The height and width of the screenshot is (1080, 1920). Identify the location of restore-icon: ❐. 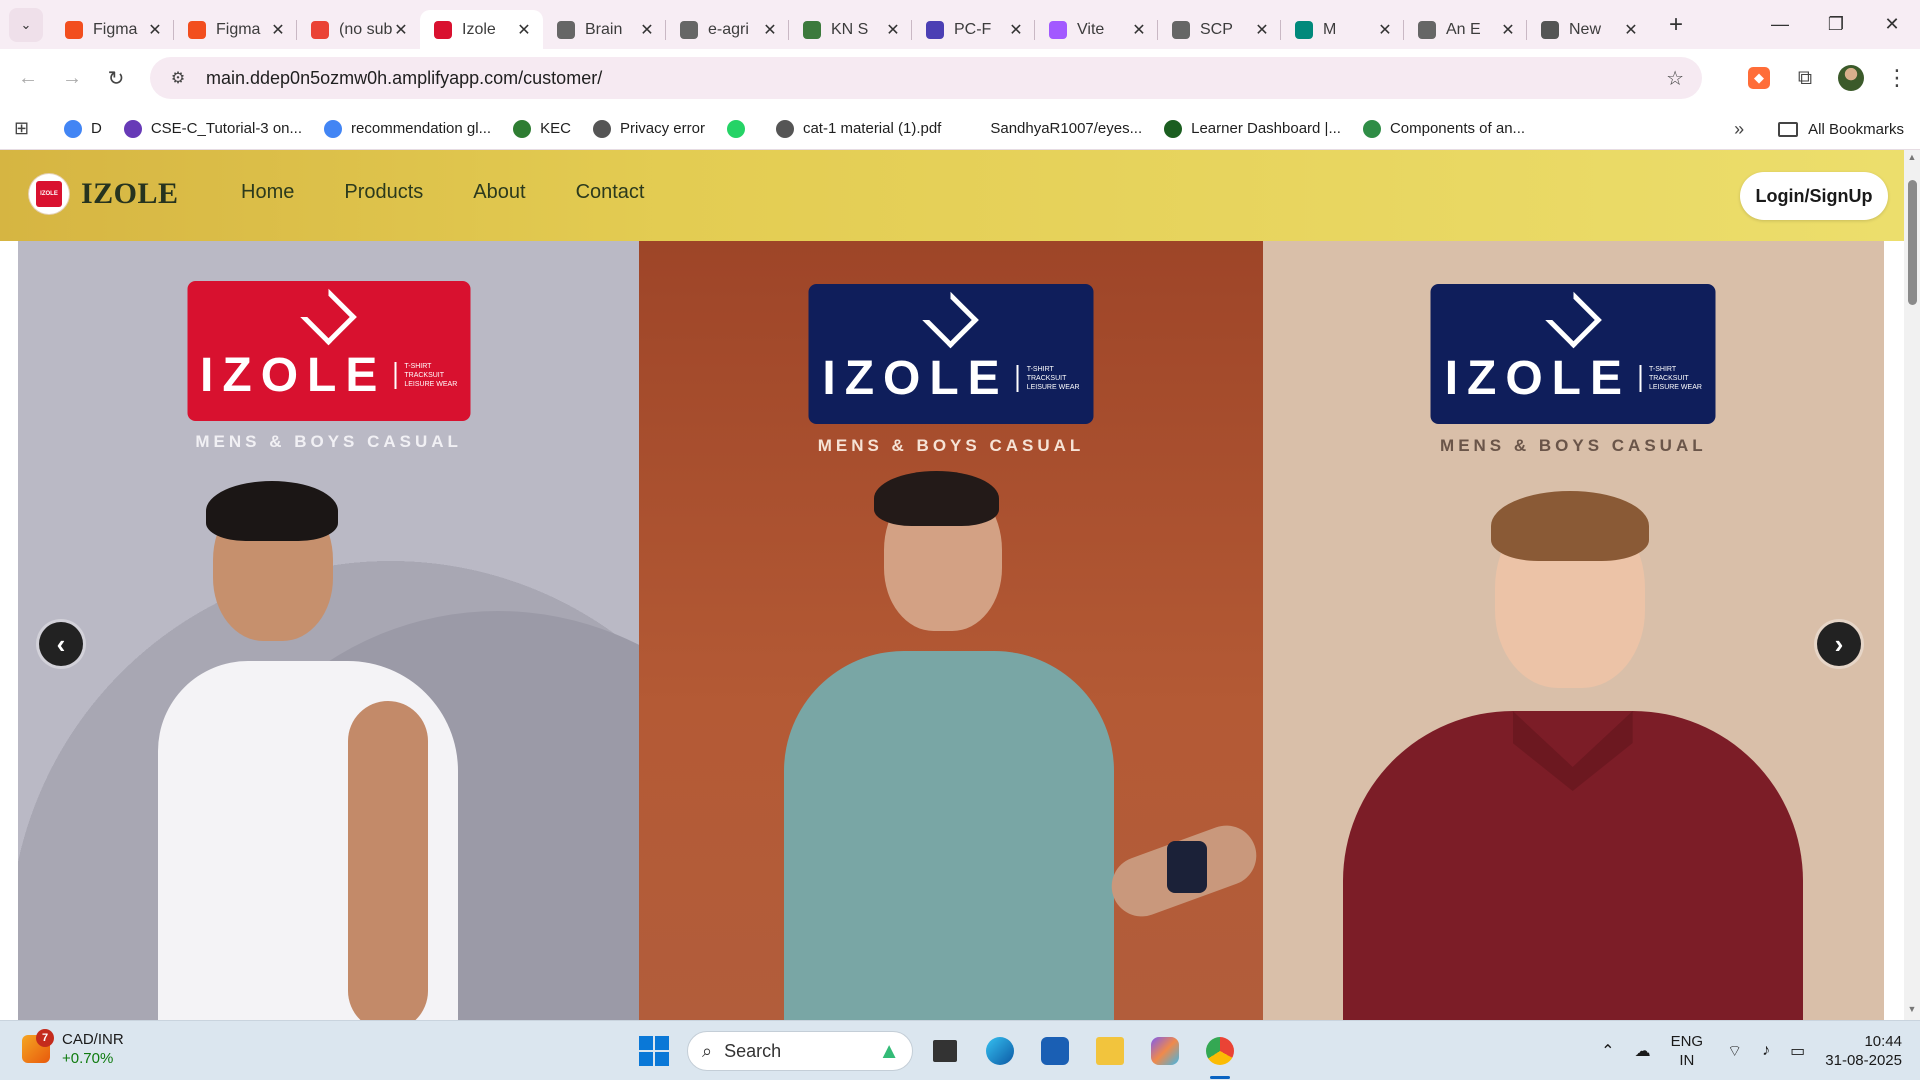
(1836, 24).